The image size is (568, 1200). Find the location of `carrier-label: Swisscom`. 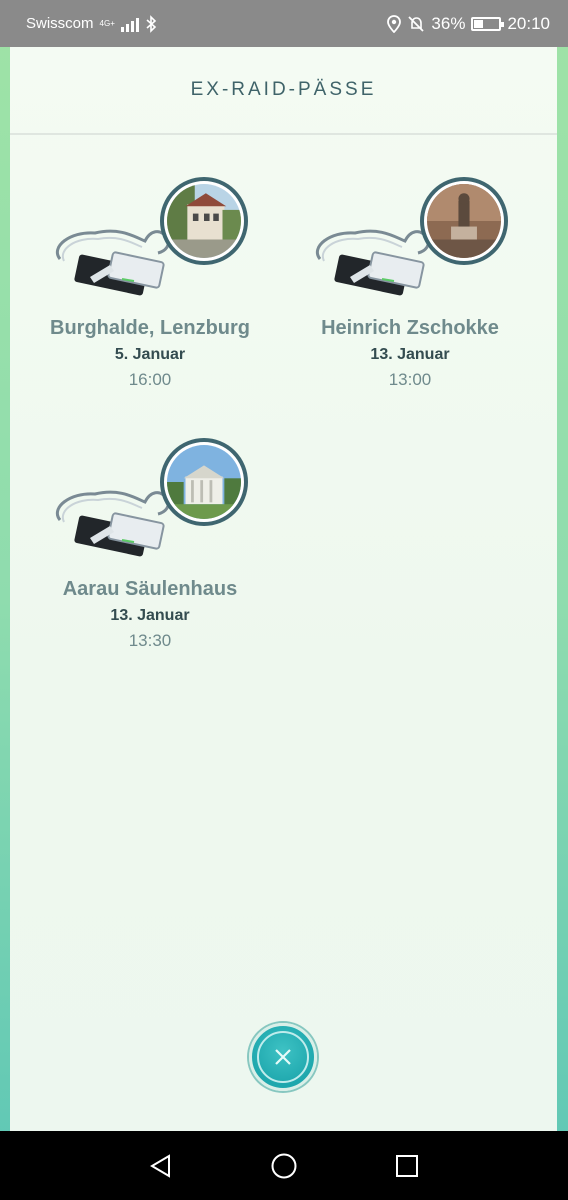

carrier-label: Swisscom is located at coordinates (60, 23).